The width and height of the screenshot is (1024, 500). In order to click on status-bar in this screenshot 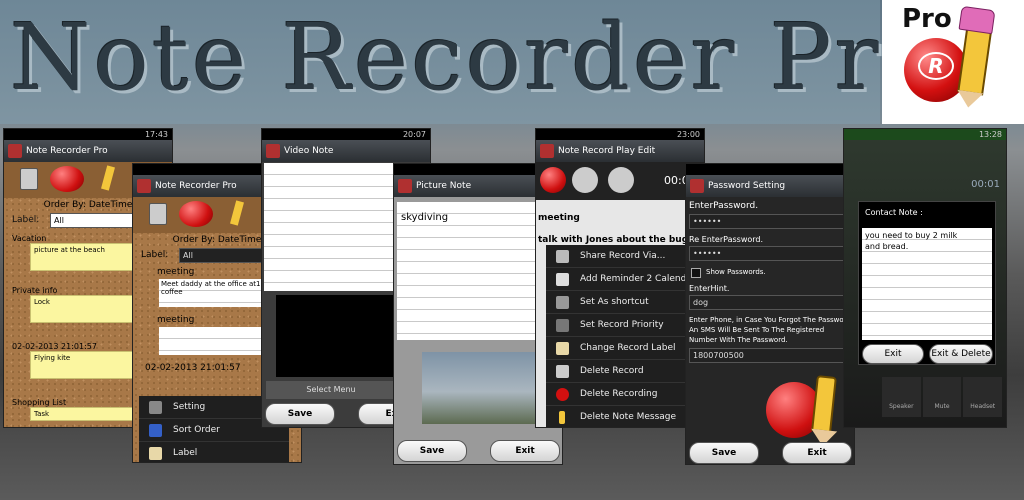, I will do `click(770, 169)`.